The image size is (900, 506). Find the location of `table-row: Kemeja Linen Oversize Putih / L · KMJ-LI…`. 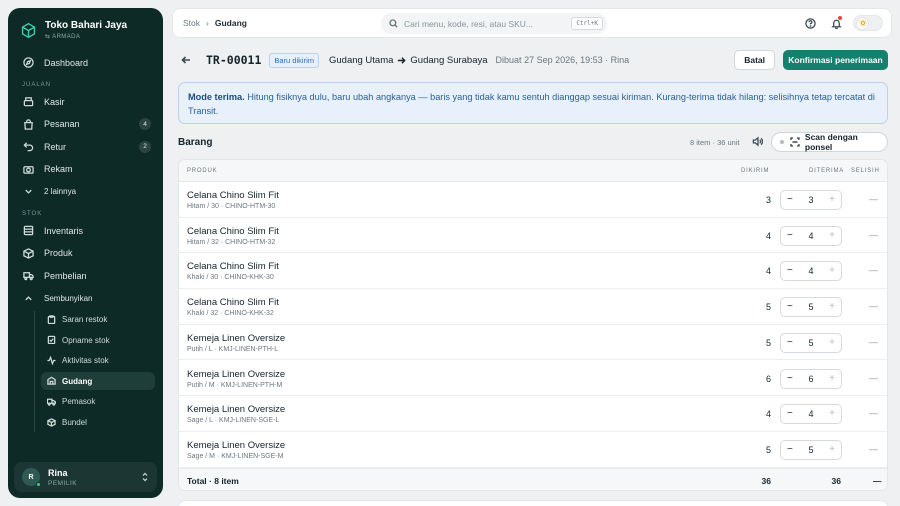

table-row: Kemeja Linen Oversize Putih / L · KMJ-LI… is located at coordinates (533, 343).